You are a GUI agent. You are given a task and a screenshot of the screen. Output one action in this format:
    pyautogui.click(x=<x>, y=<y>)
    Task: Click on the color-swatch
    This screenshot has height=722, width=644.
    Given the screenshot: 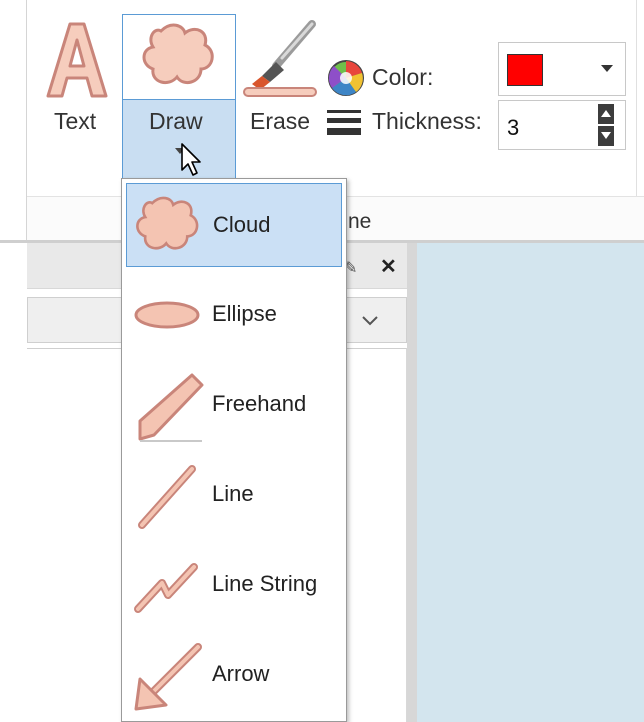 What is the action you would take?
    pyautogui.click(x=525, y=70)
    